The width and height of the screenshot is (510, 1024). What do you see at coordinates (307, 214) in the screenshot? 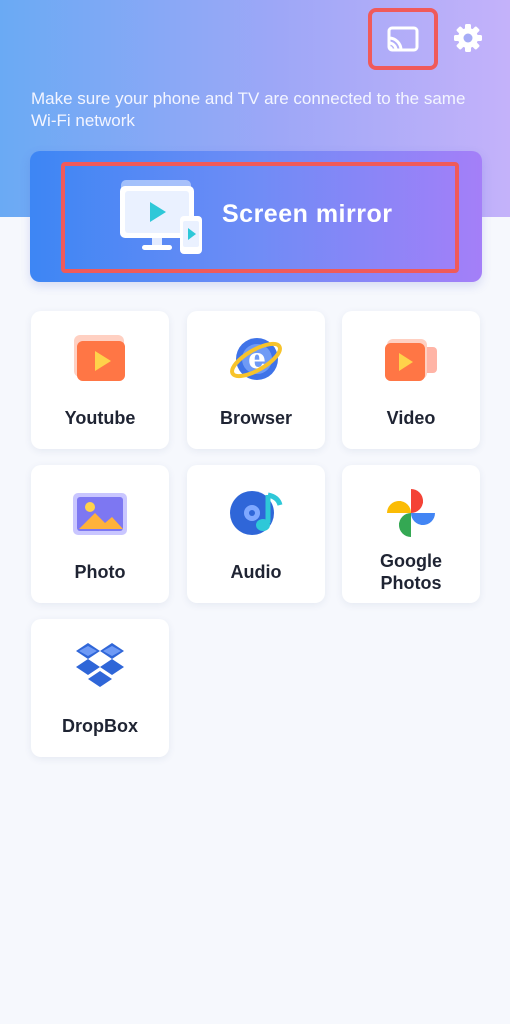
I see `screen-mirror-label: Screen mirror` at bounding box center [307, 214].